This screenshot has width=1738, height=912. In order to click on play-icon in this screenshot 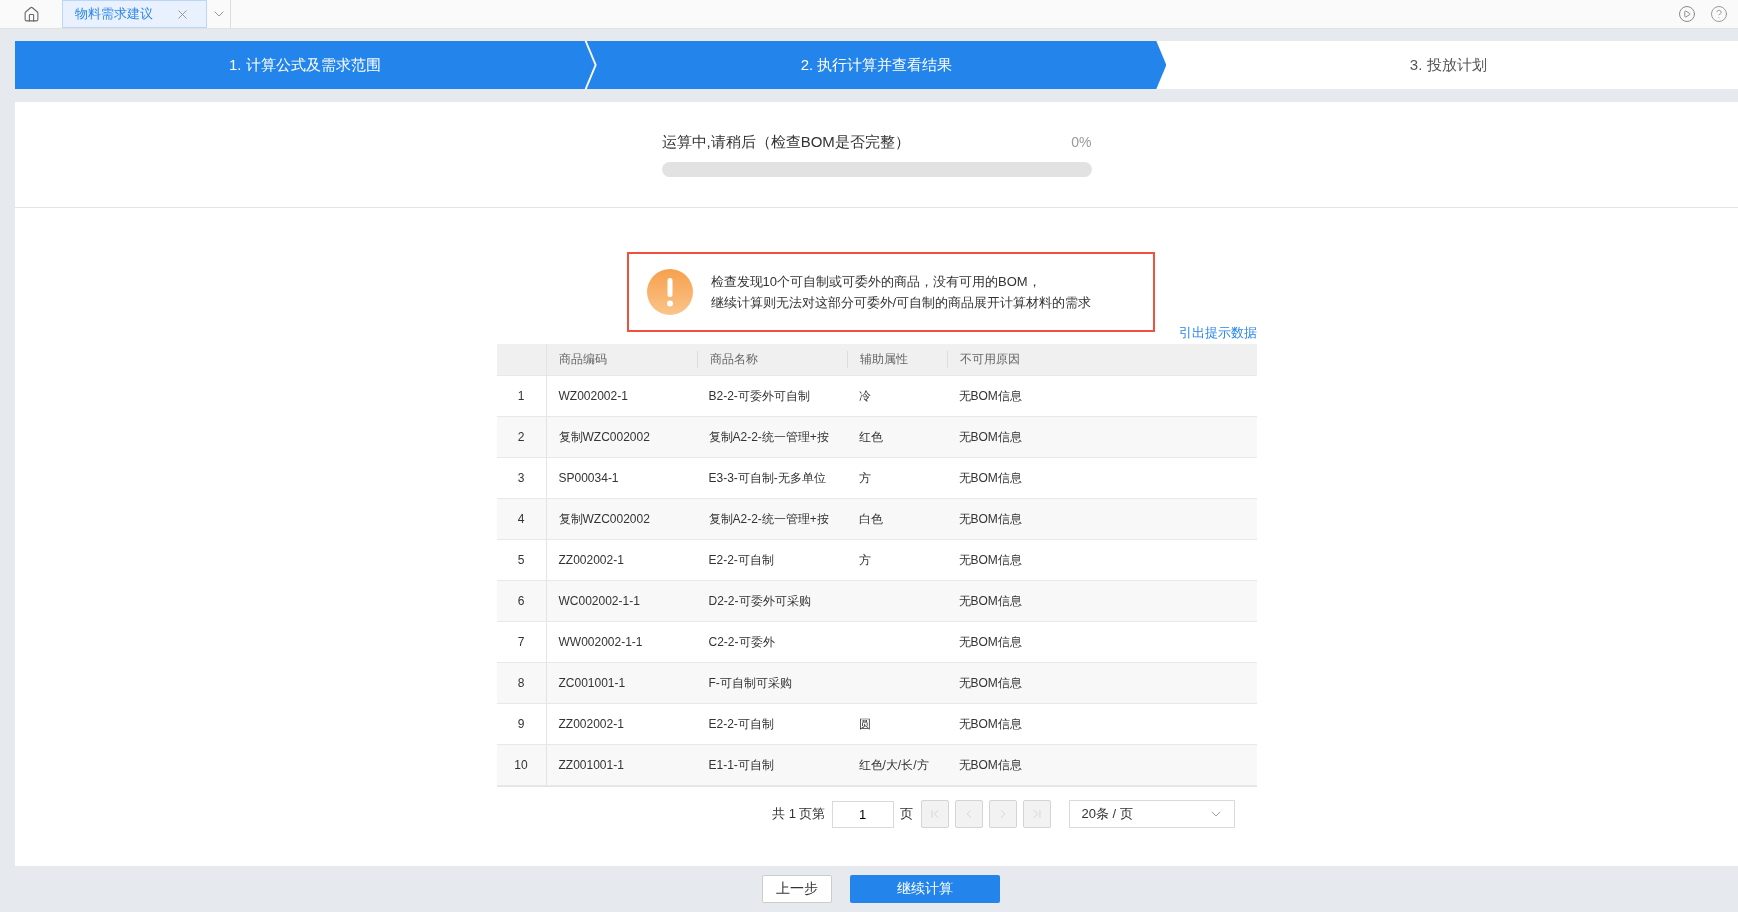, I will do `click(1687, 14)`.